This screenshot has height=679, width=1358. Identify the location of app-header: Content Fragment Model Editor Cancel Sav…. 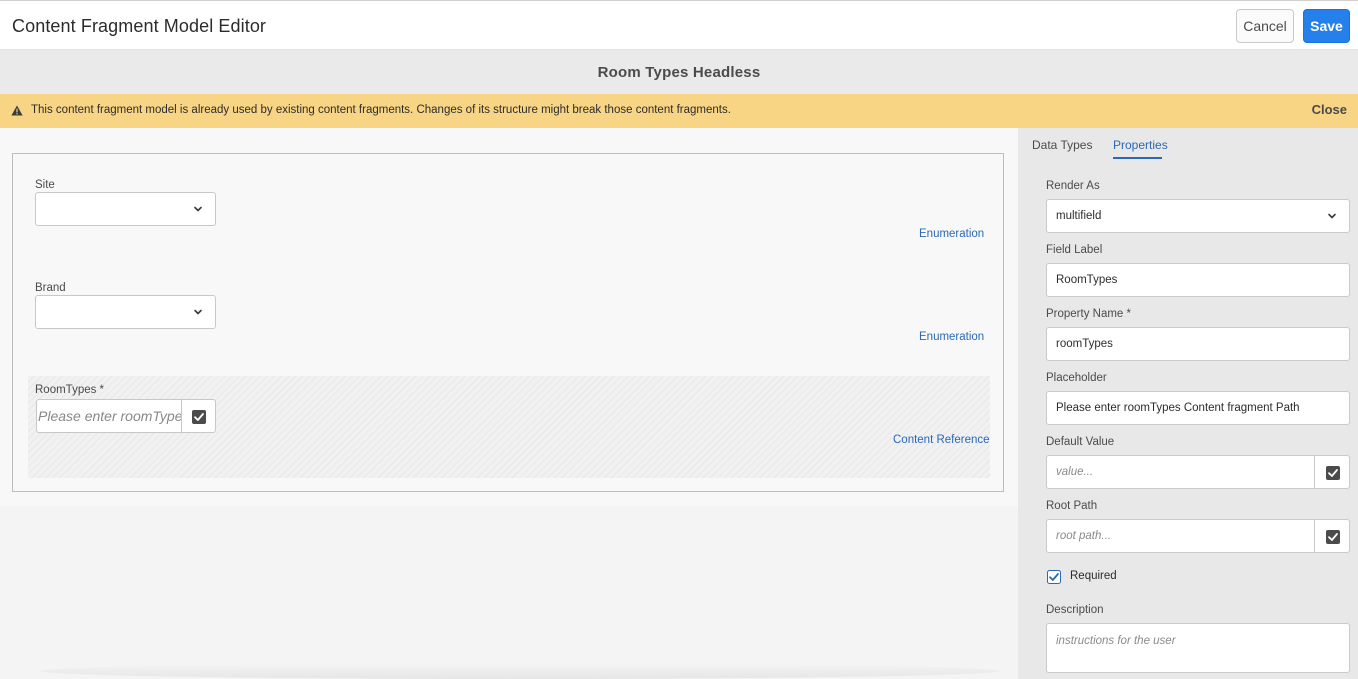
(679, 25).